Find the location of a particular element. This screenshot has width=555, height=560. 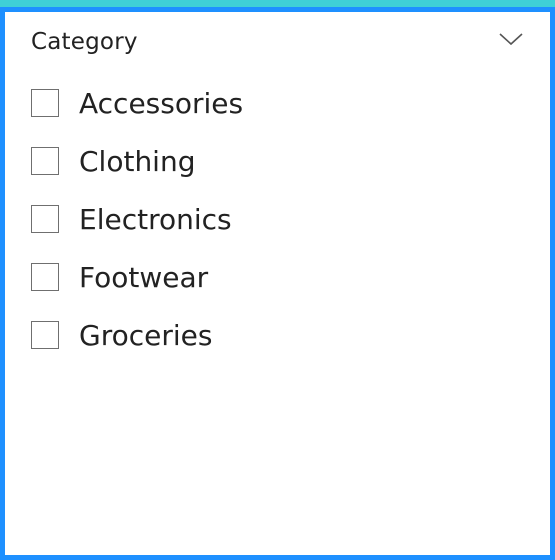

slicer-title: Category is located at coordinates (84, 42).